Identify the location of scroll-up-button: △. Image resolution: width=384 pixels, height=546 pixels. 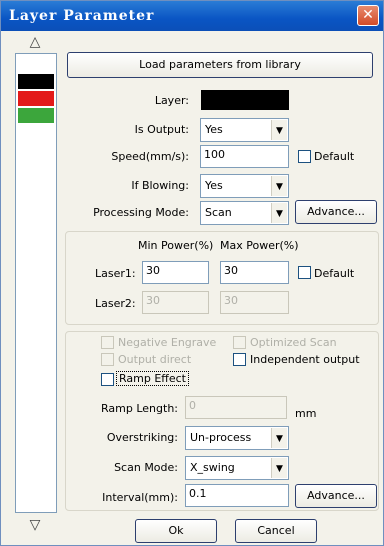
(35, 44).